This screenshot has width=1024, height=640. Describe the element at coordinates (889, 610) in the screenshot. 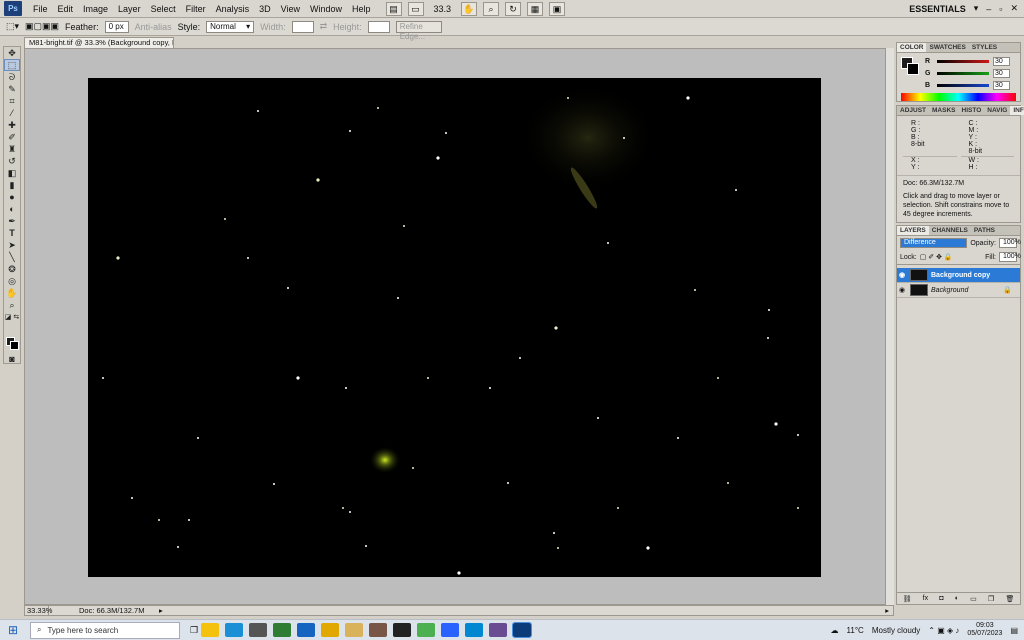

I see `scroll-right-icon: ▸` at that location.